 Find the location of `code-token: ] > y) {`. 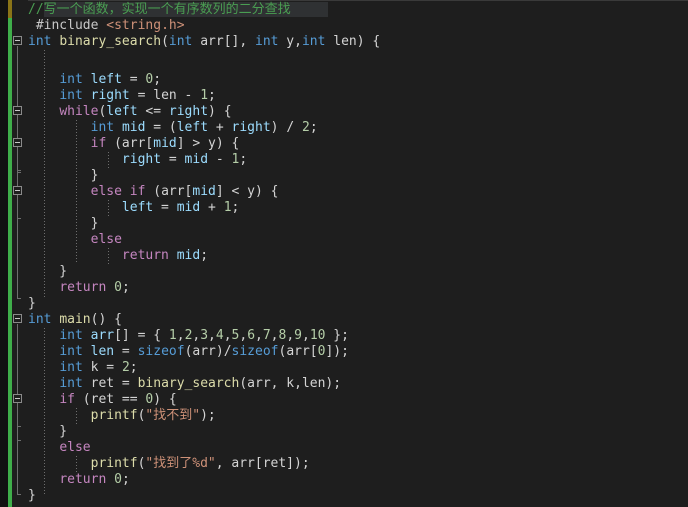

code-token: ] > y) { is located at coordinates (208, 143).